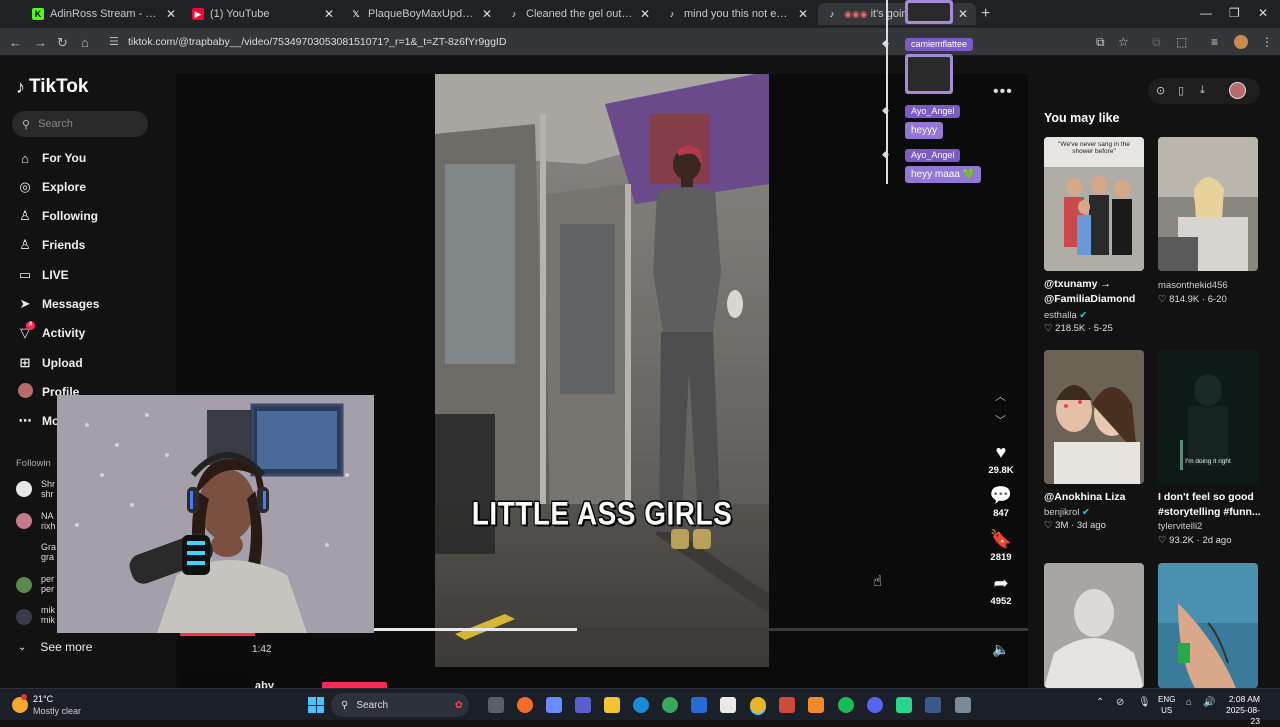  Describe the element at coordinates (40, 42) in the screenshot. I see `forward-icon: →` at that location.